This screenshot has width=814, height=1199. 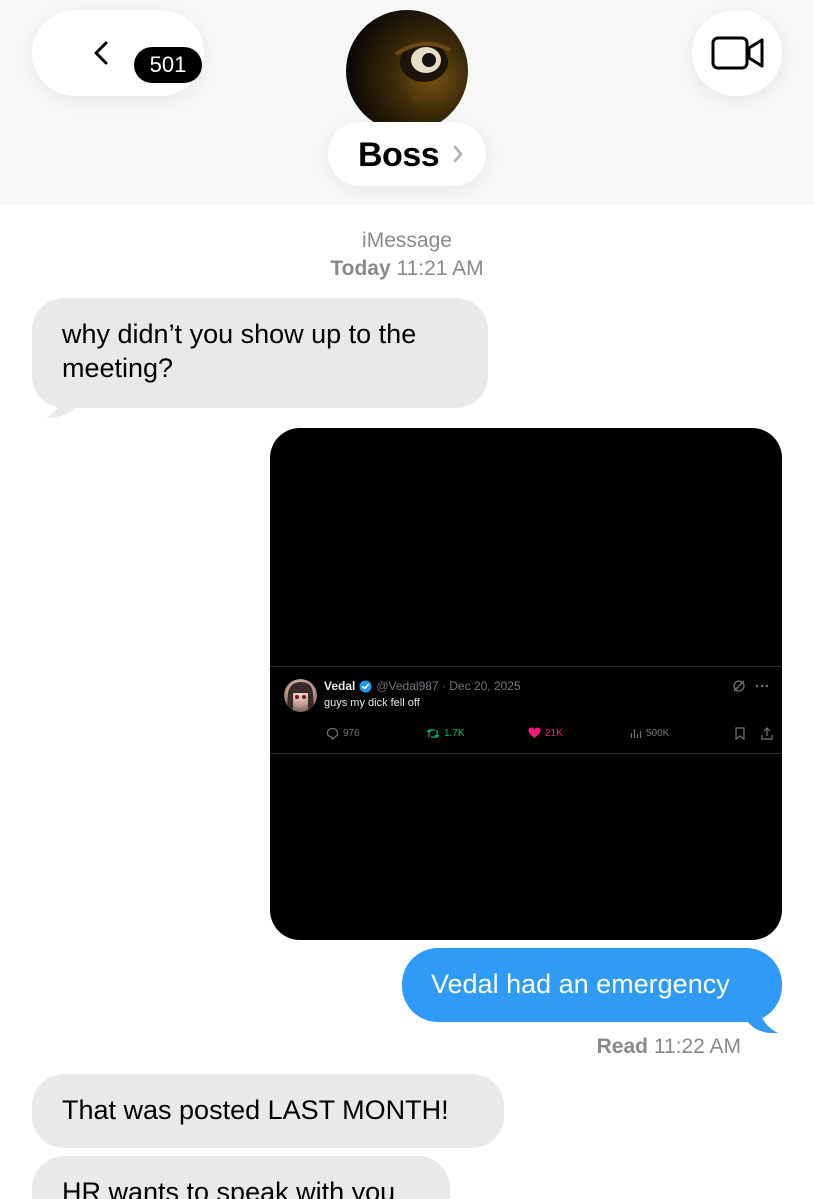 I want to click on tweet-likes: 21K, so click(x=545, y=733).